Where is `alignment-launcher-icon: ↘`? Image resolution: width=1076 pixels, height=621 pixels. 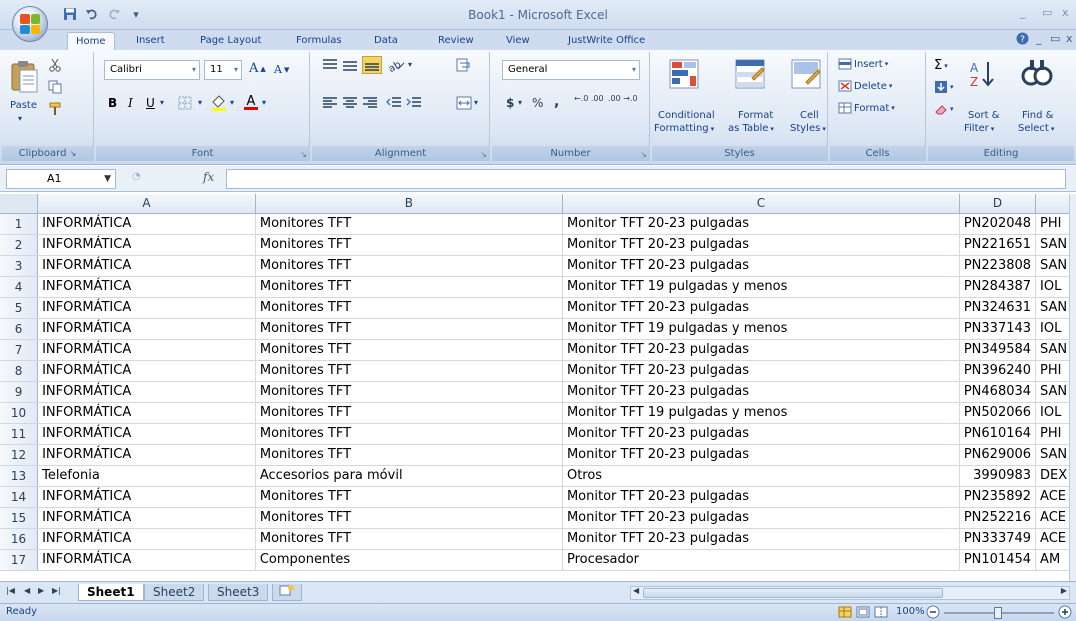
alignment-launcher-icon: ↘ is located at coordinates (483, 154).